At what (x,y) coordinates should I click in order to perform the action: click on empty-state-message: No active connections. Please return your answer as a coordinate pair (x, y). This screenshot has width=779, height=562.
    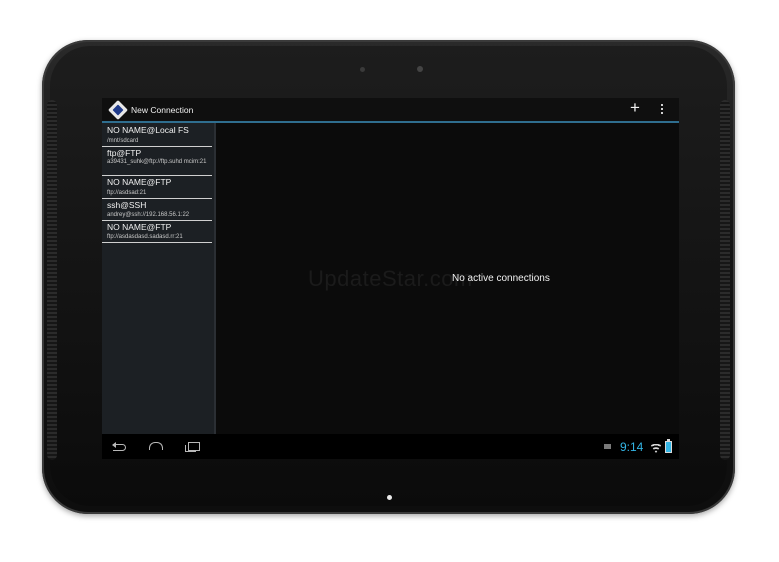
    Looking at the image, I should click on (501, 278).